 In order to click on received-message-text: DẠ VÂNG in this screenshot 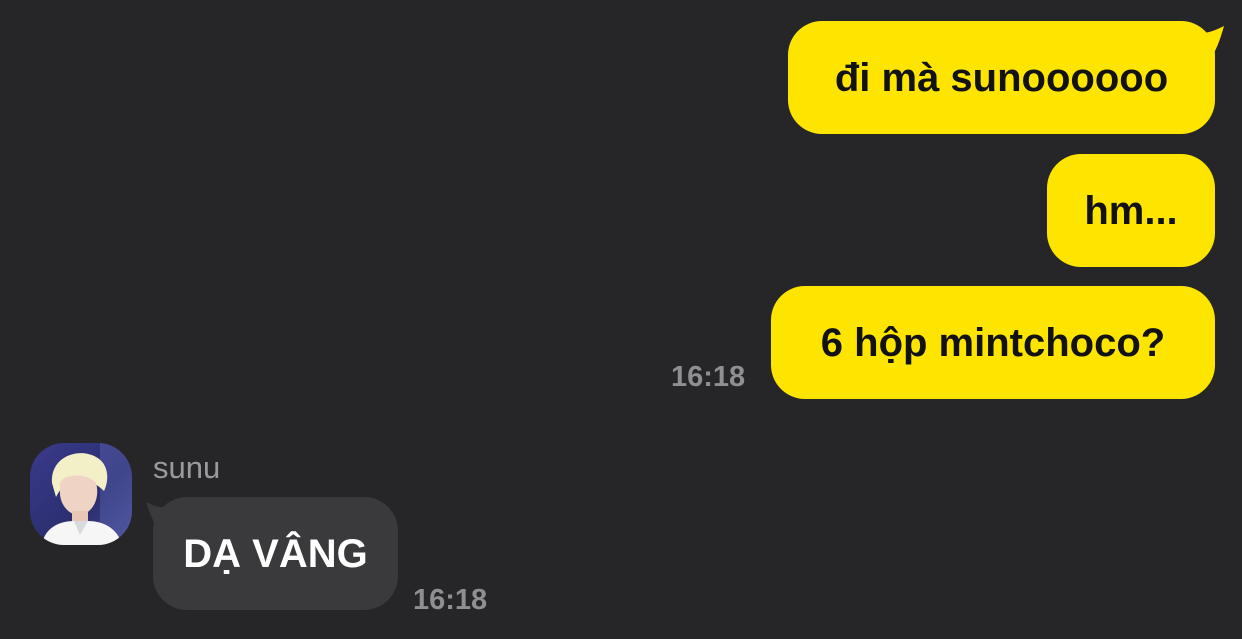, I will do `click(275, 553)`.